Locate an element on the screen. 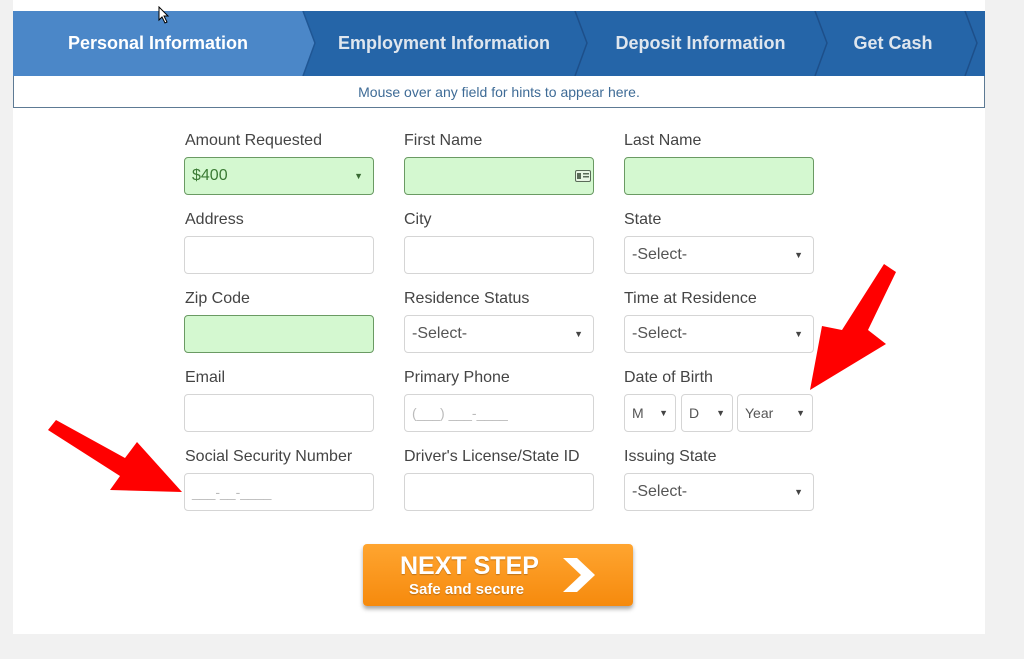 This screenshot has height=659, width=1024. next-step-title: NEXT STEP is located at coordinates (469, 566).